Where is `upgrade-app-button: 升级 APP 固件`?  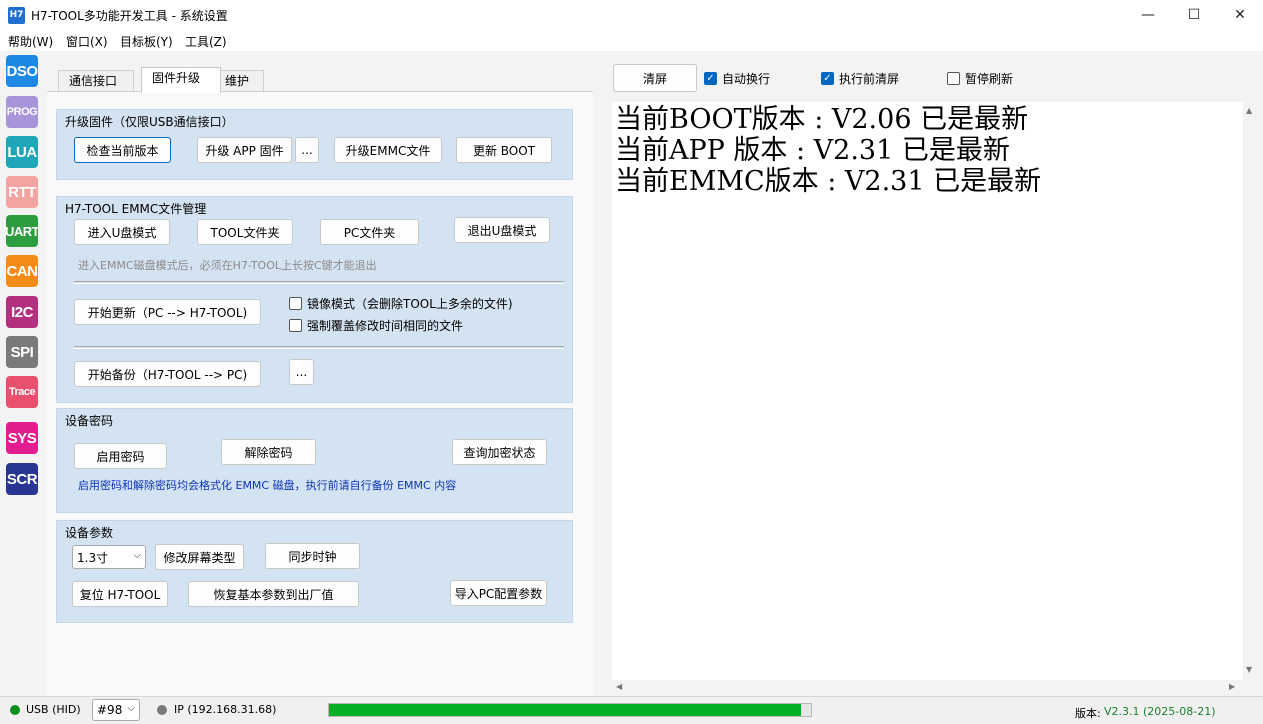
upgrade-app-button: 升级 APP 固件 is located at coordinates (244, 150).